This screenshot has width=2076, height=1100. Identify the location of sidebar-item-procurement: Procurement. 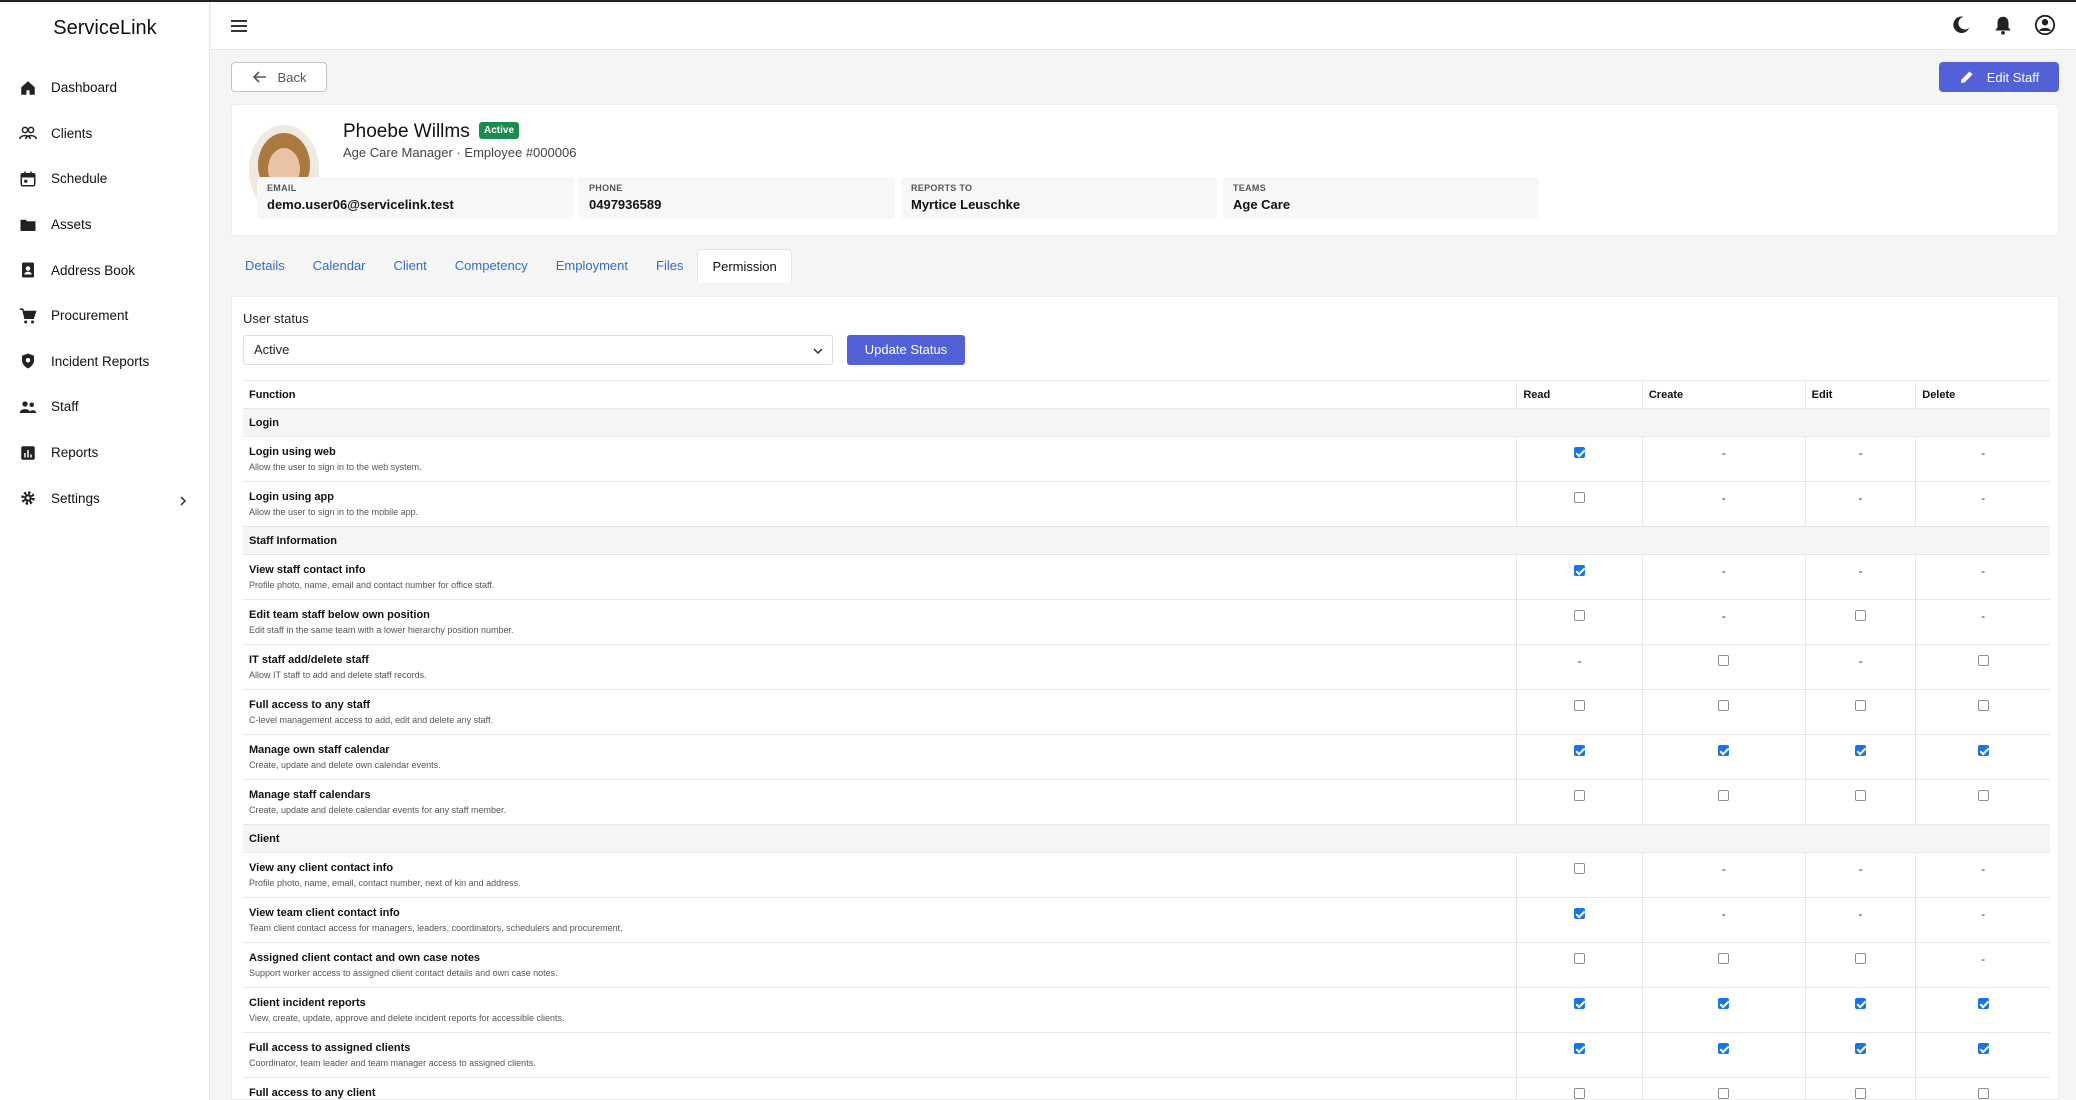
(105, 316).